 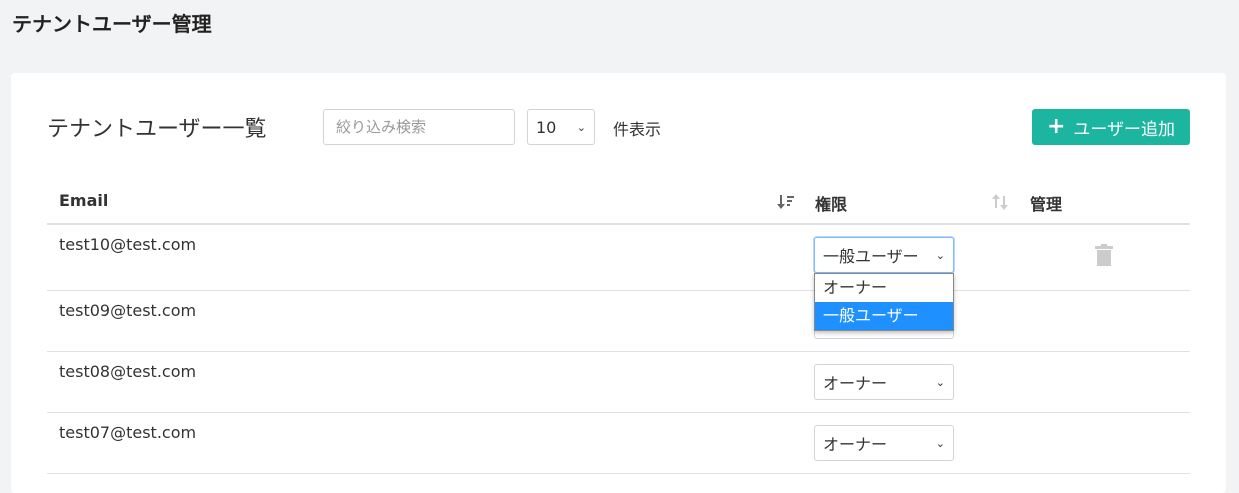 What do you see at coordinates (637, 129) in the screenshot?
I see `per-page-label: 件表示` at bounding box center [637, 129].